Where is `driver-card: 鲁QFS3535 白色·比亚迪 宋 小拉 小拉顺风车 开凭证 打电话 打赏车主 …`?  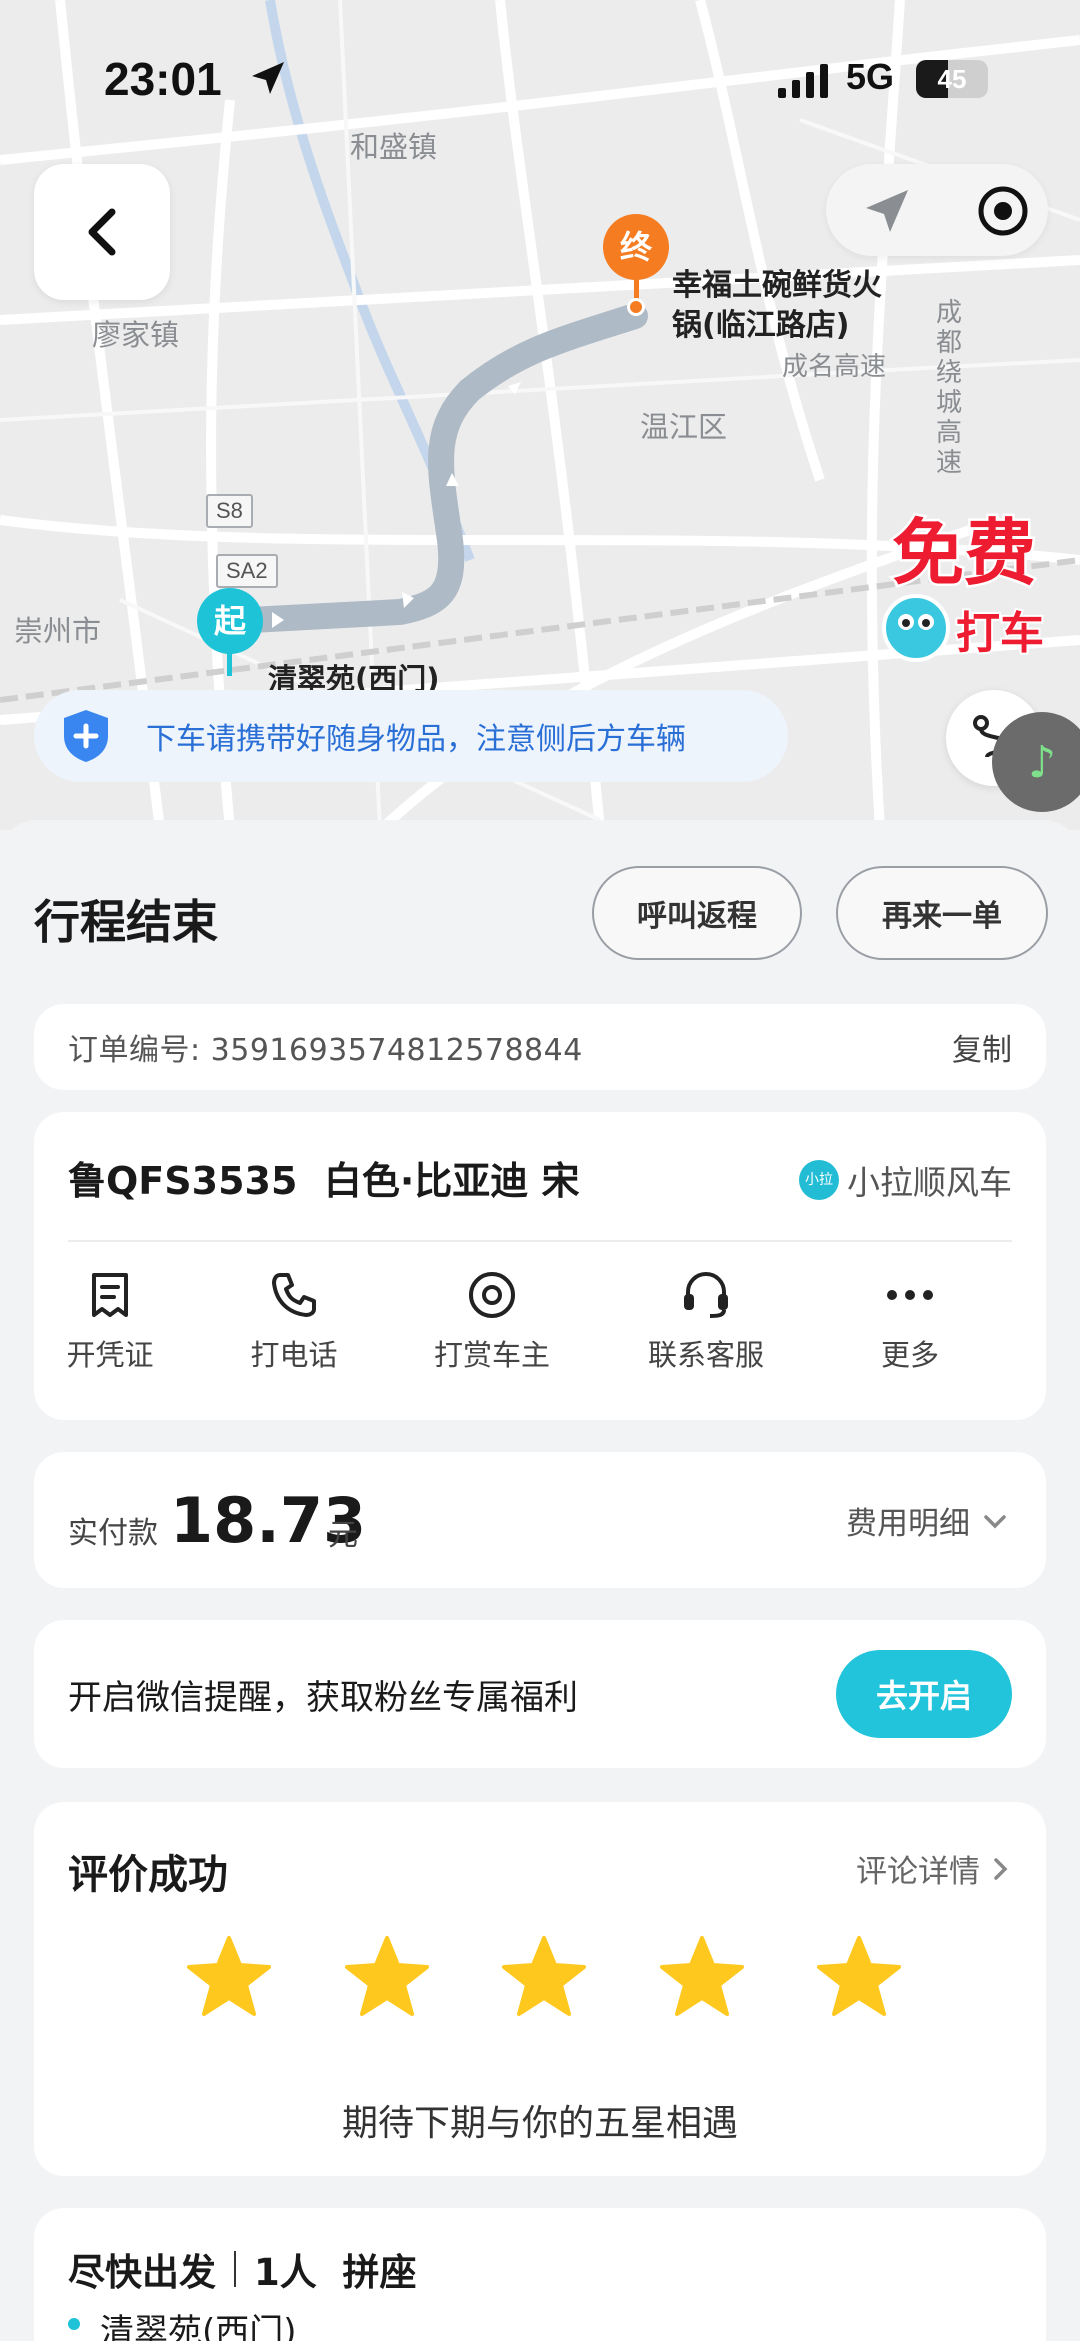
driver-card: 鲁QFS3535 白色·比亚迪 宋 小拉 小拉顺风车 开凭证 打电话 打赏车主 … is located at coordinates (540, 1266).